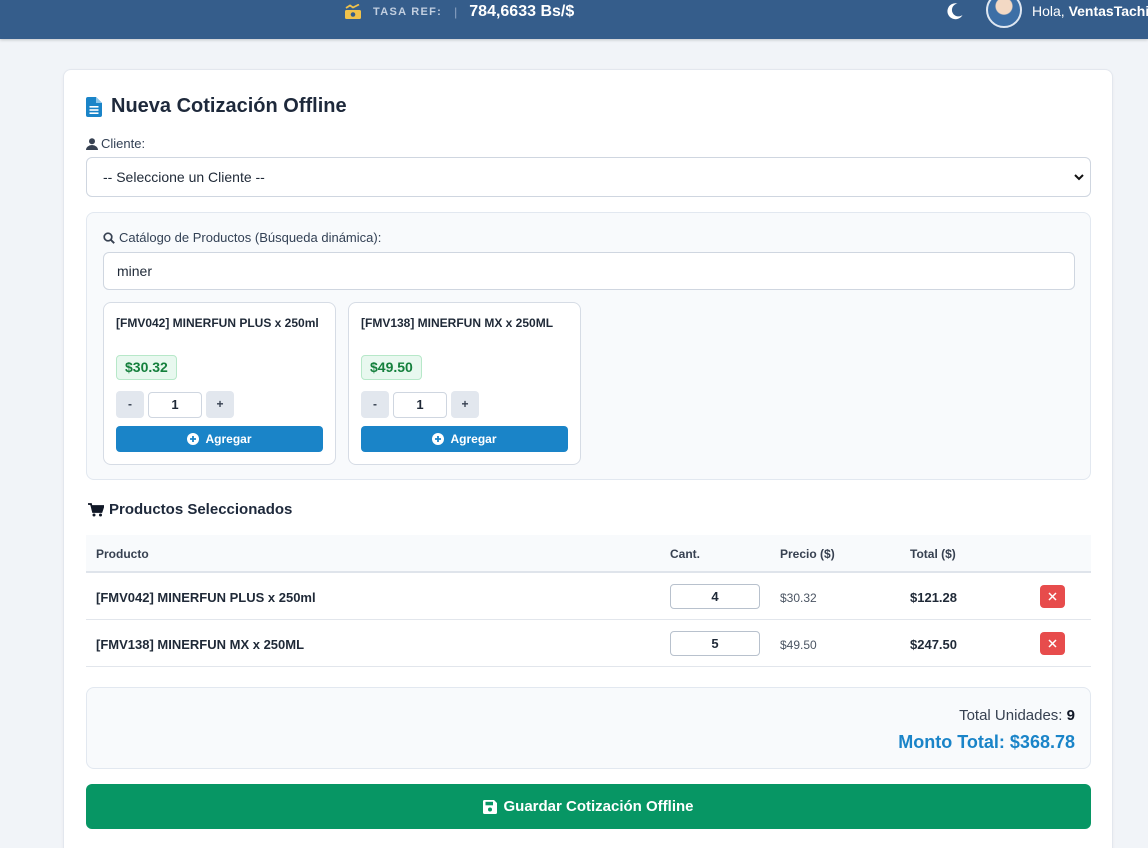 This screenshot has height=848, width=1148. What do you see at coordinates (229, 106) in the screenshot?
I see `page-title-text: Nueva Cotización Offline` at bounding box center [229, 106].